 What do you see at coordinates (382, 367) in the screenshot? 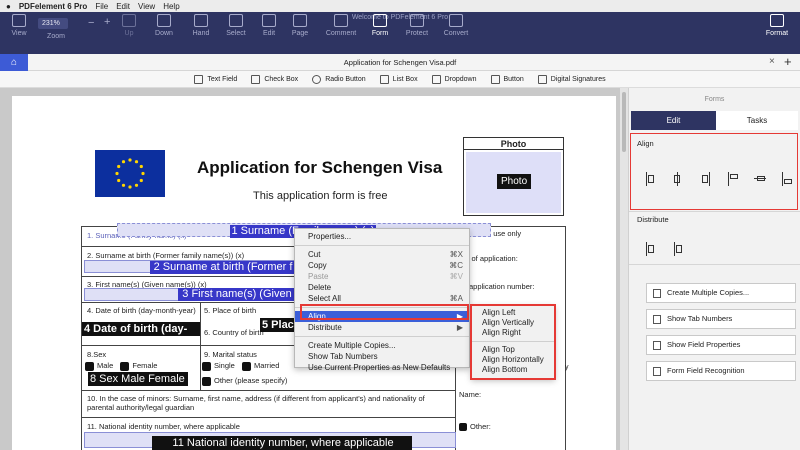
I see `menu-use-current-properties: Use Current Properties as New Defaults` at bounding box center [382, 367].